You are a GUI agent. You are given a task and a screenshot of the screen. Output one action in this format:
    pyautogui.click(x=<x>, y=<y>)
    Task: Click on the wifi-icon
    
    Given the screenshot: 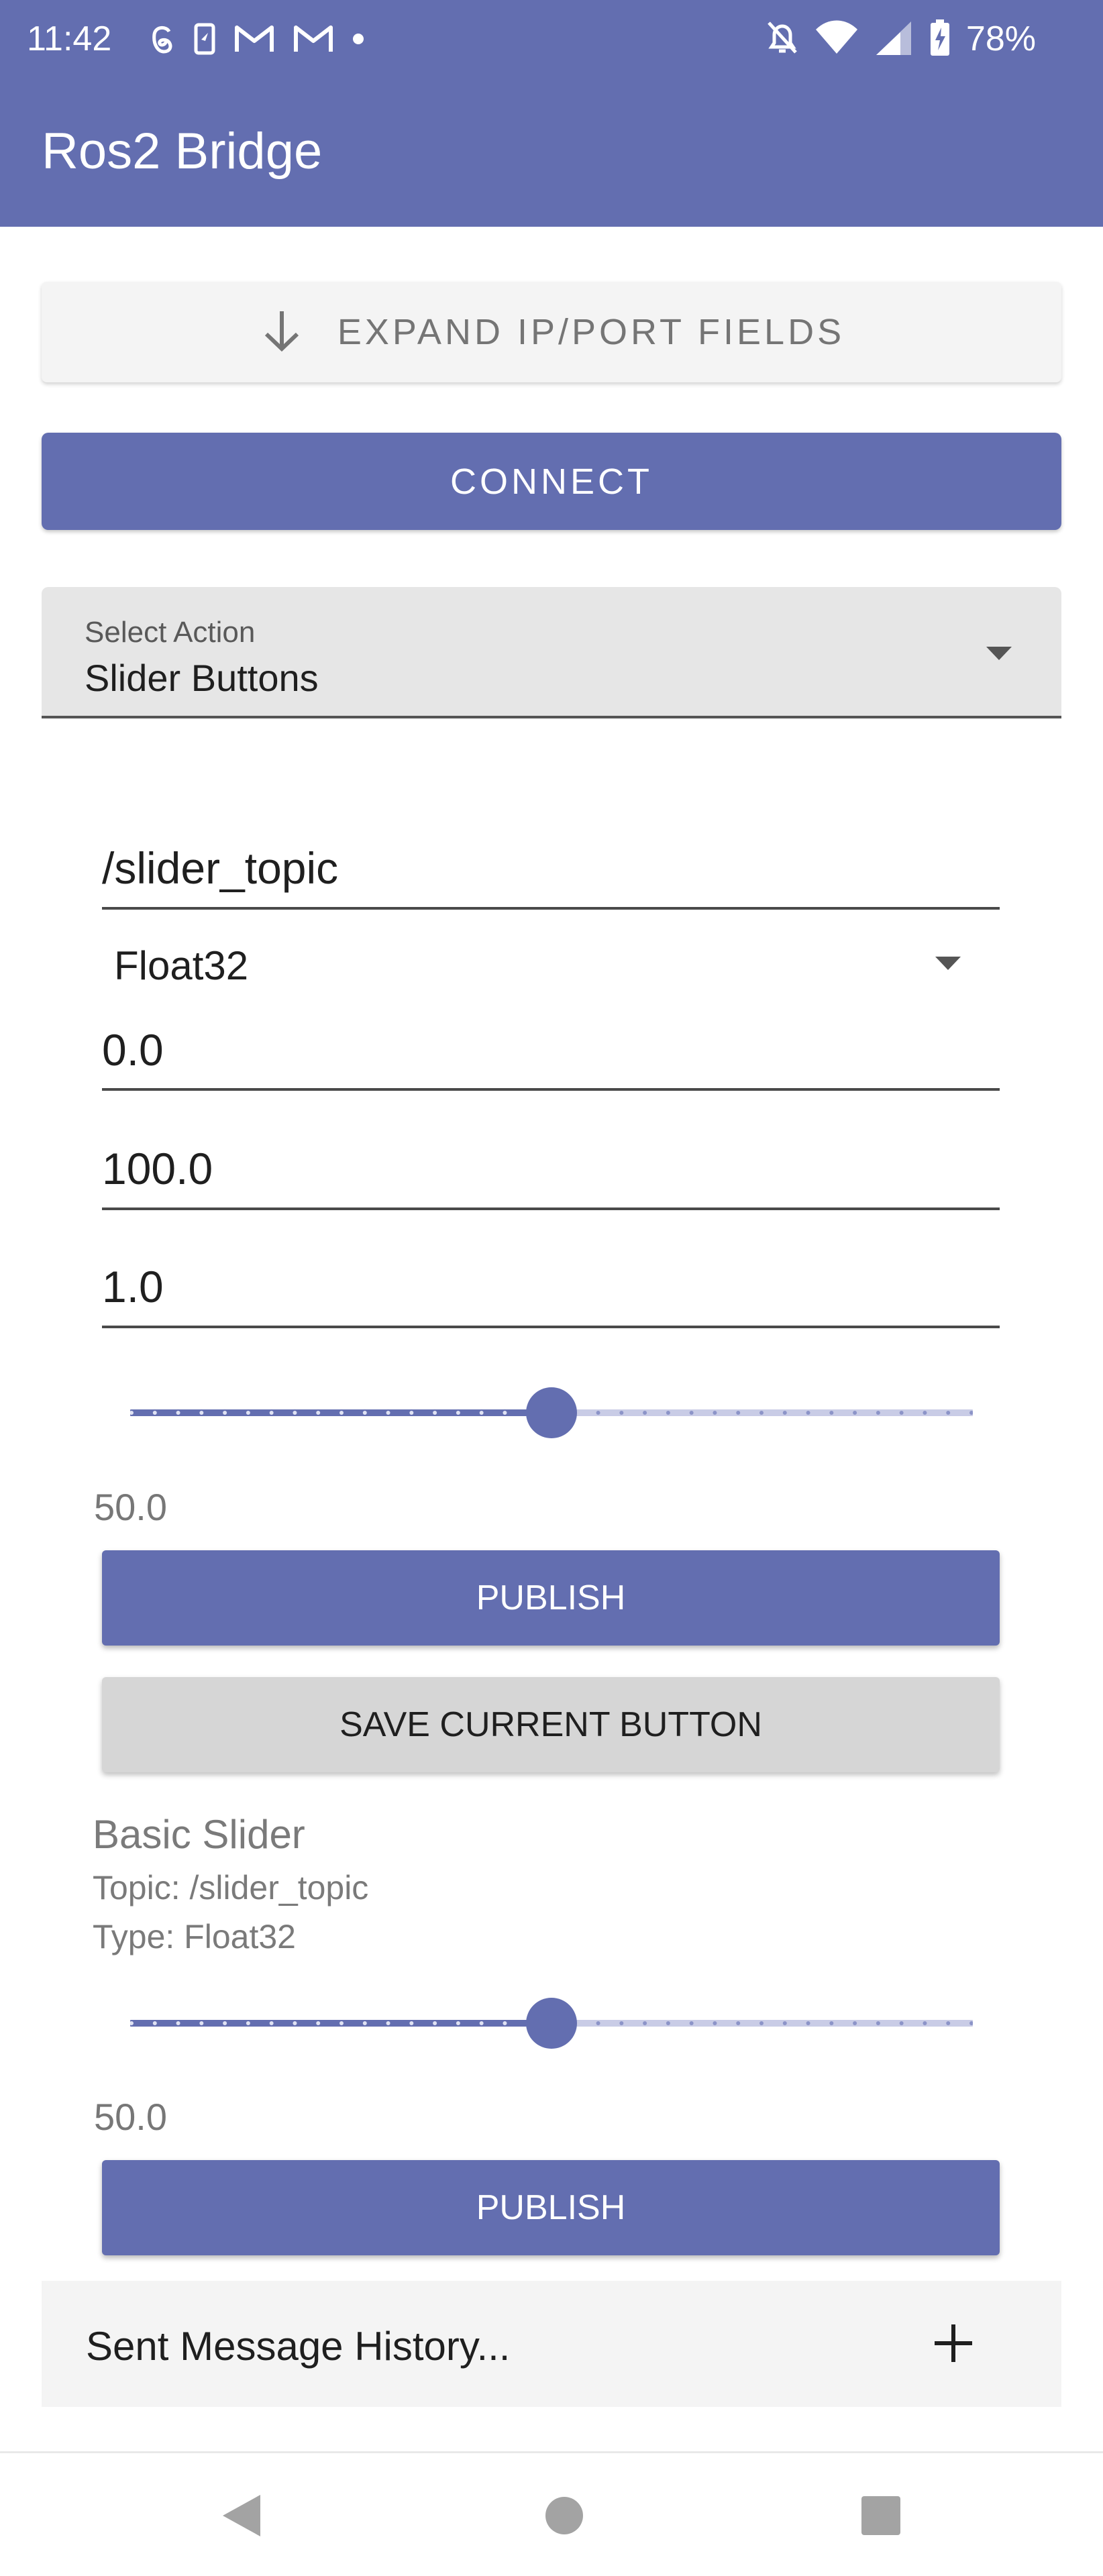 What is the action you would take?
    pyautogui.click(x=837, y=39)
    